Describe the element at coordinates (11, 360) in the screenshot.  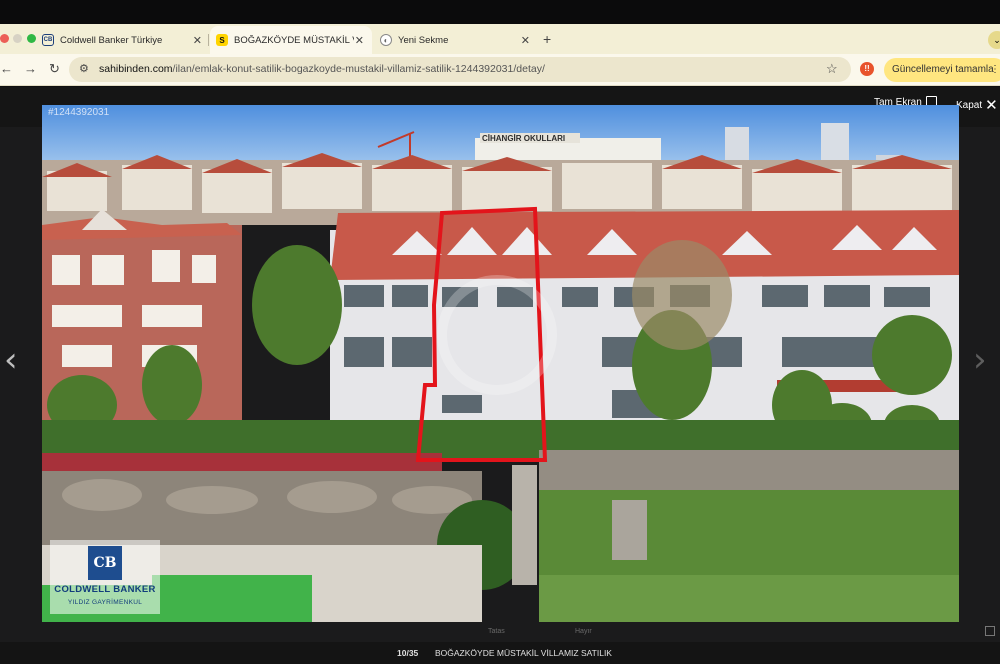
I see `previous-photo-arrow-icon: ‹` at that location.